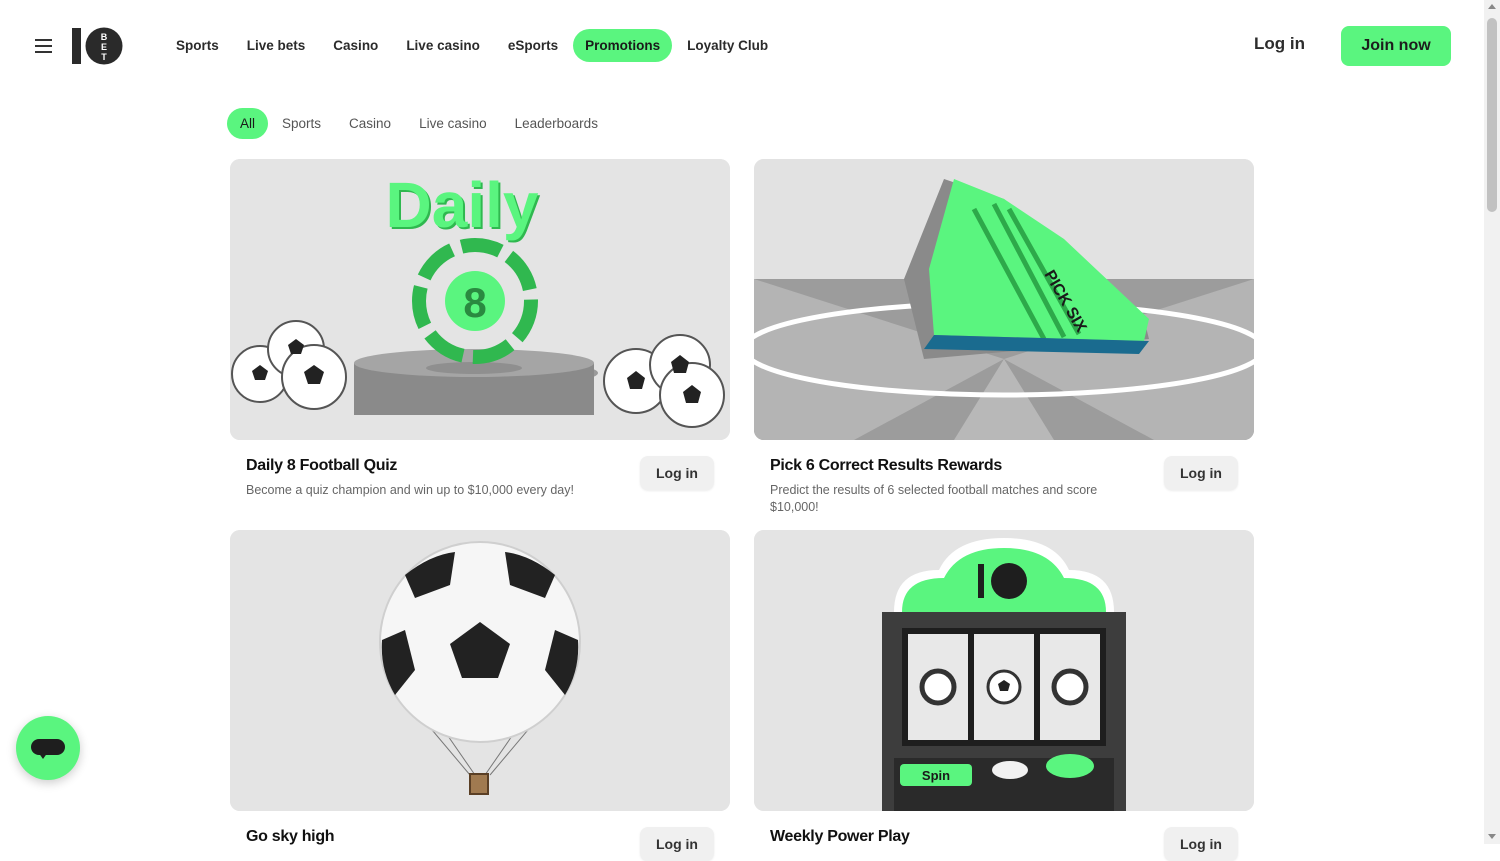 The height and width of the screenshot is (861, 1500). Describe the element at coordinates (290, 836) in the screenshot. I see `promo-title: Go sky high` at that location.